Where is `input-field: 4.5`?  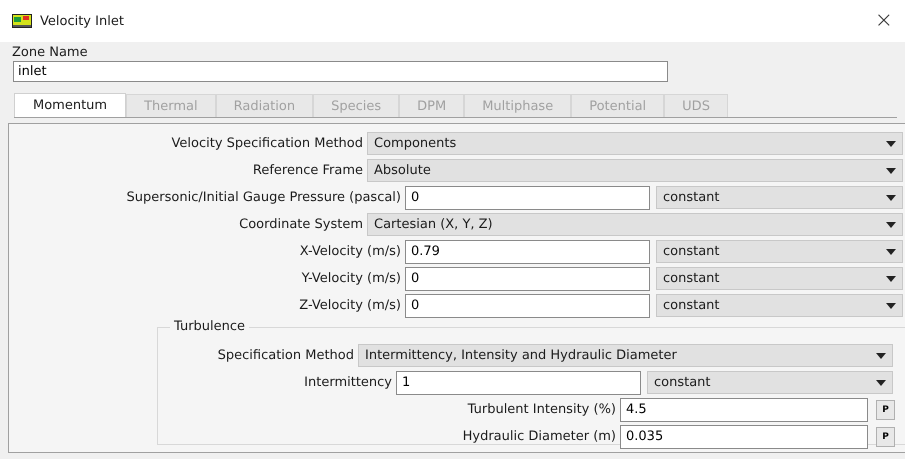 input-field: 4.5 is located at coordinates (744, 410).